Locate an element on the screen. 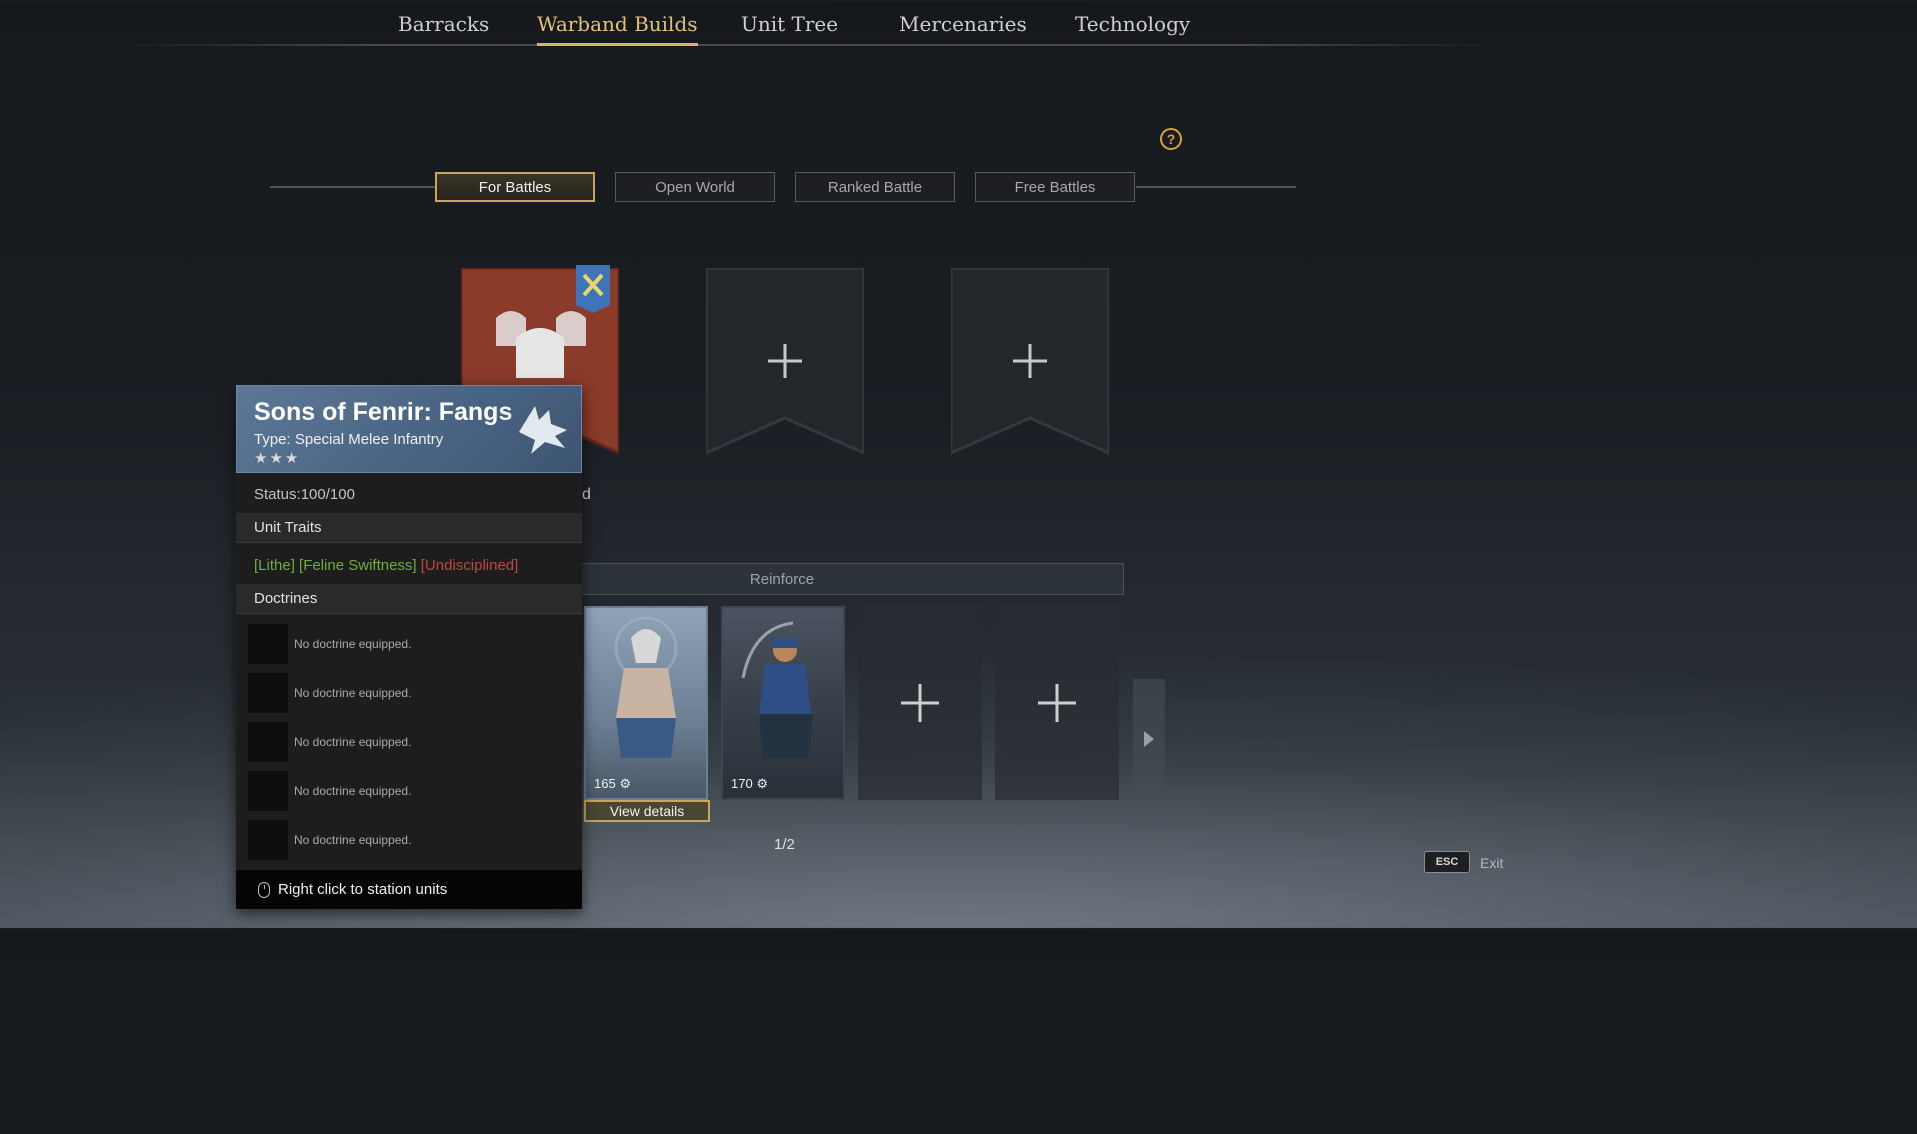 This screenshot has width=1917, height=1134. chevron-right-icon is located at coordinates (1149, 739).